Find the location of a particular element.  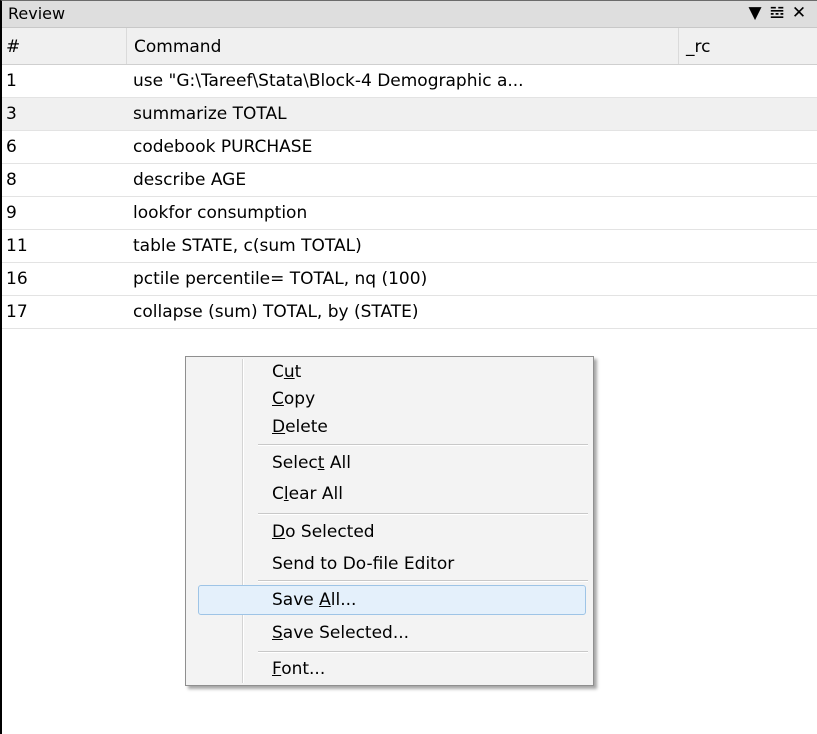

menu-item-cut: Cut is located at coordinates (286, 372).